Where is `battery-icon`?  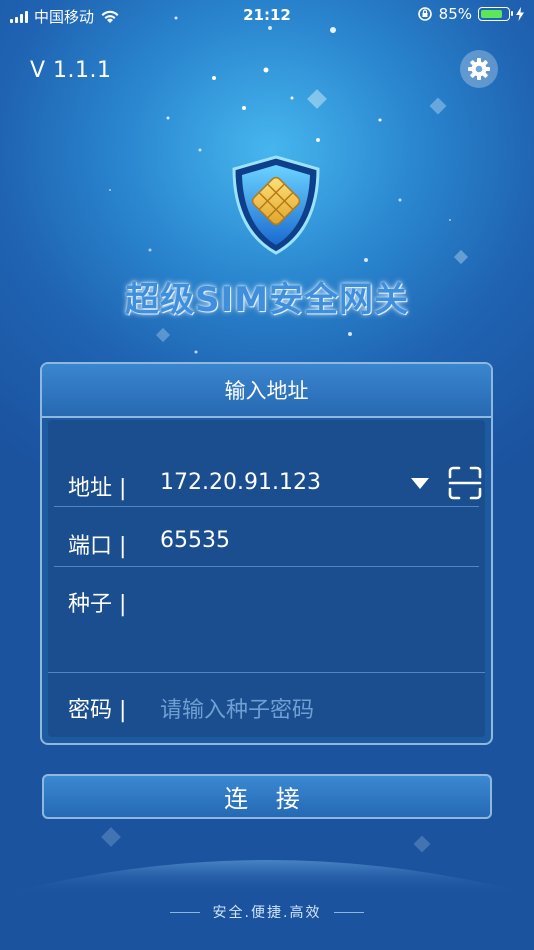
battery-icon is located at coordinates (495, 14).